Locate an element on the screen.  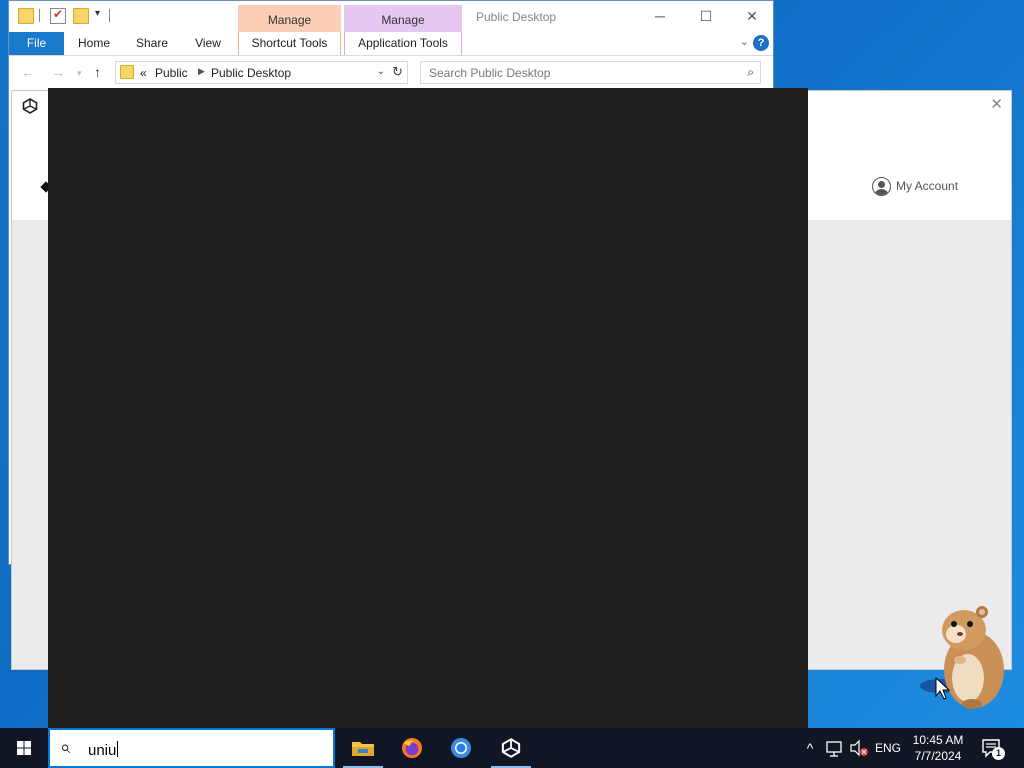
volume-muted-icon is located at coordinates (859, 748).